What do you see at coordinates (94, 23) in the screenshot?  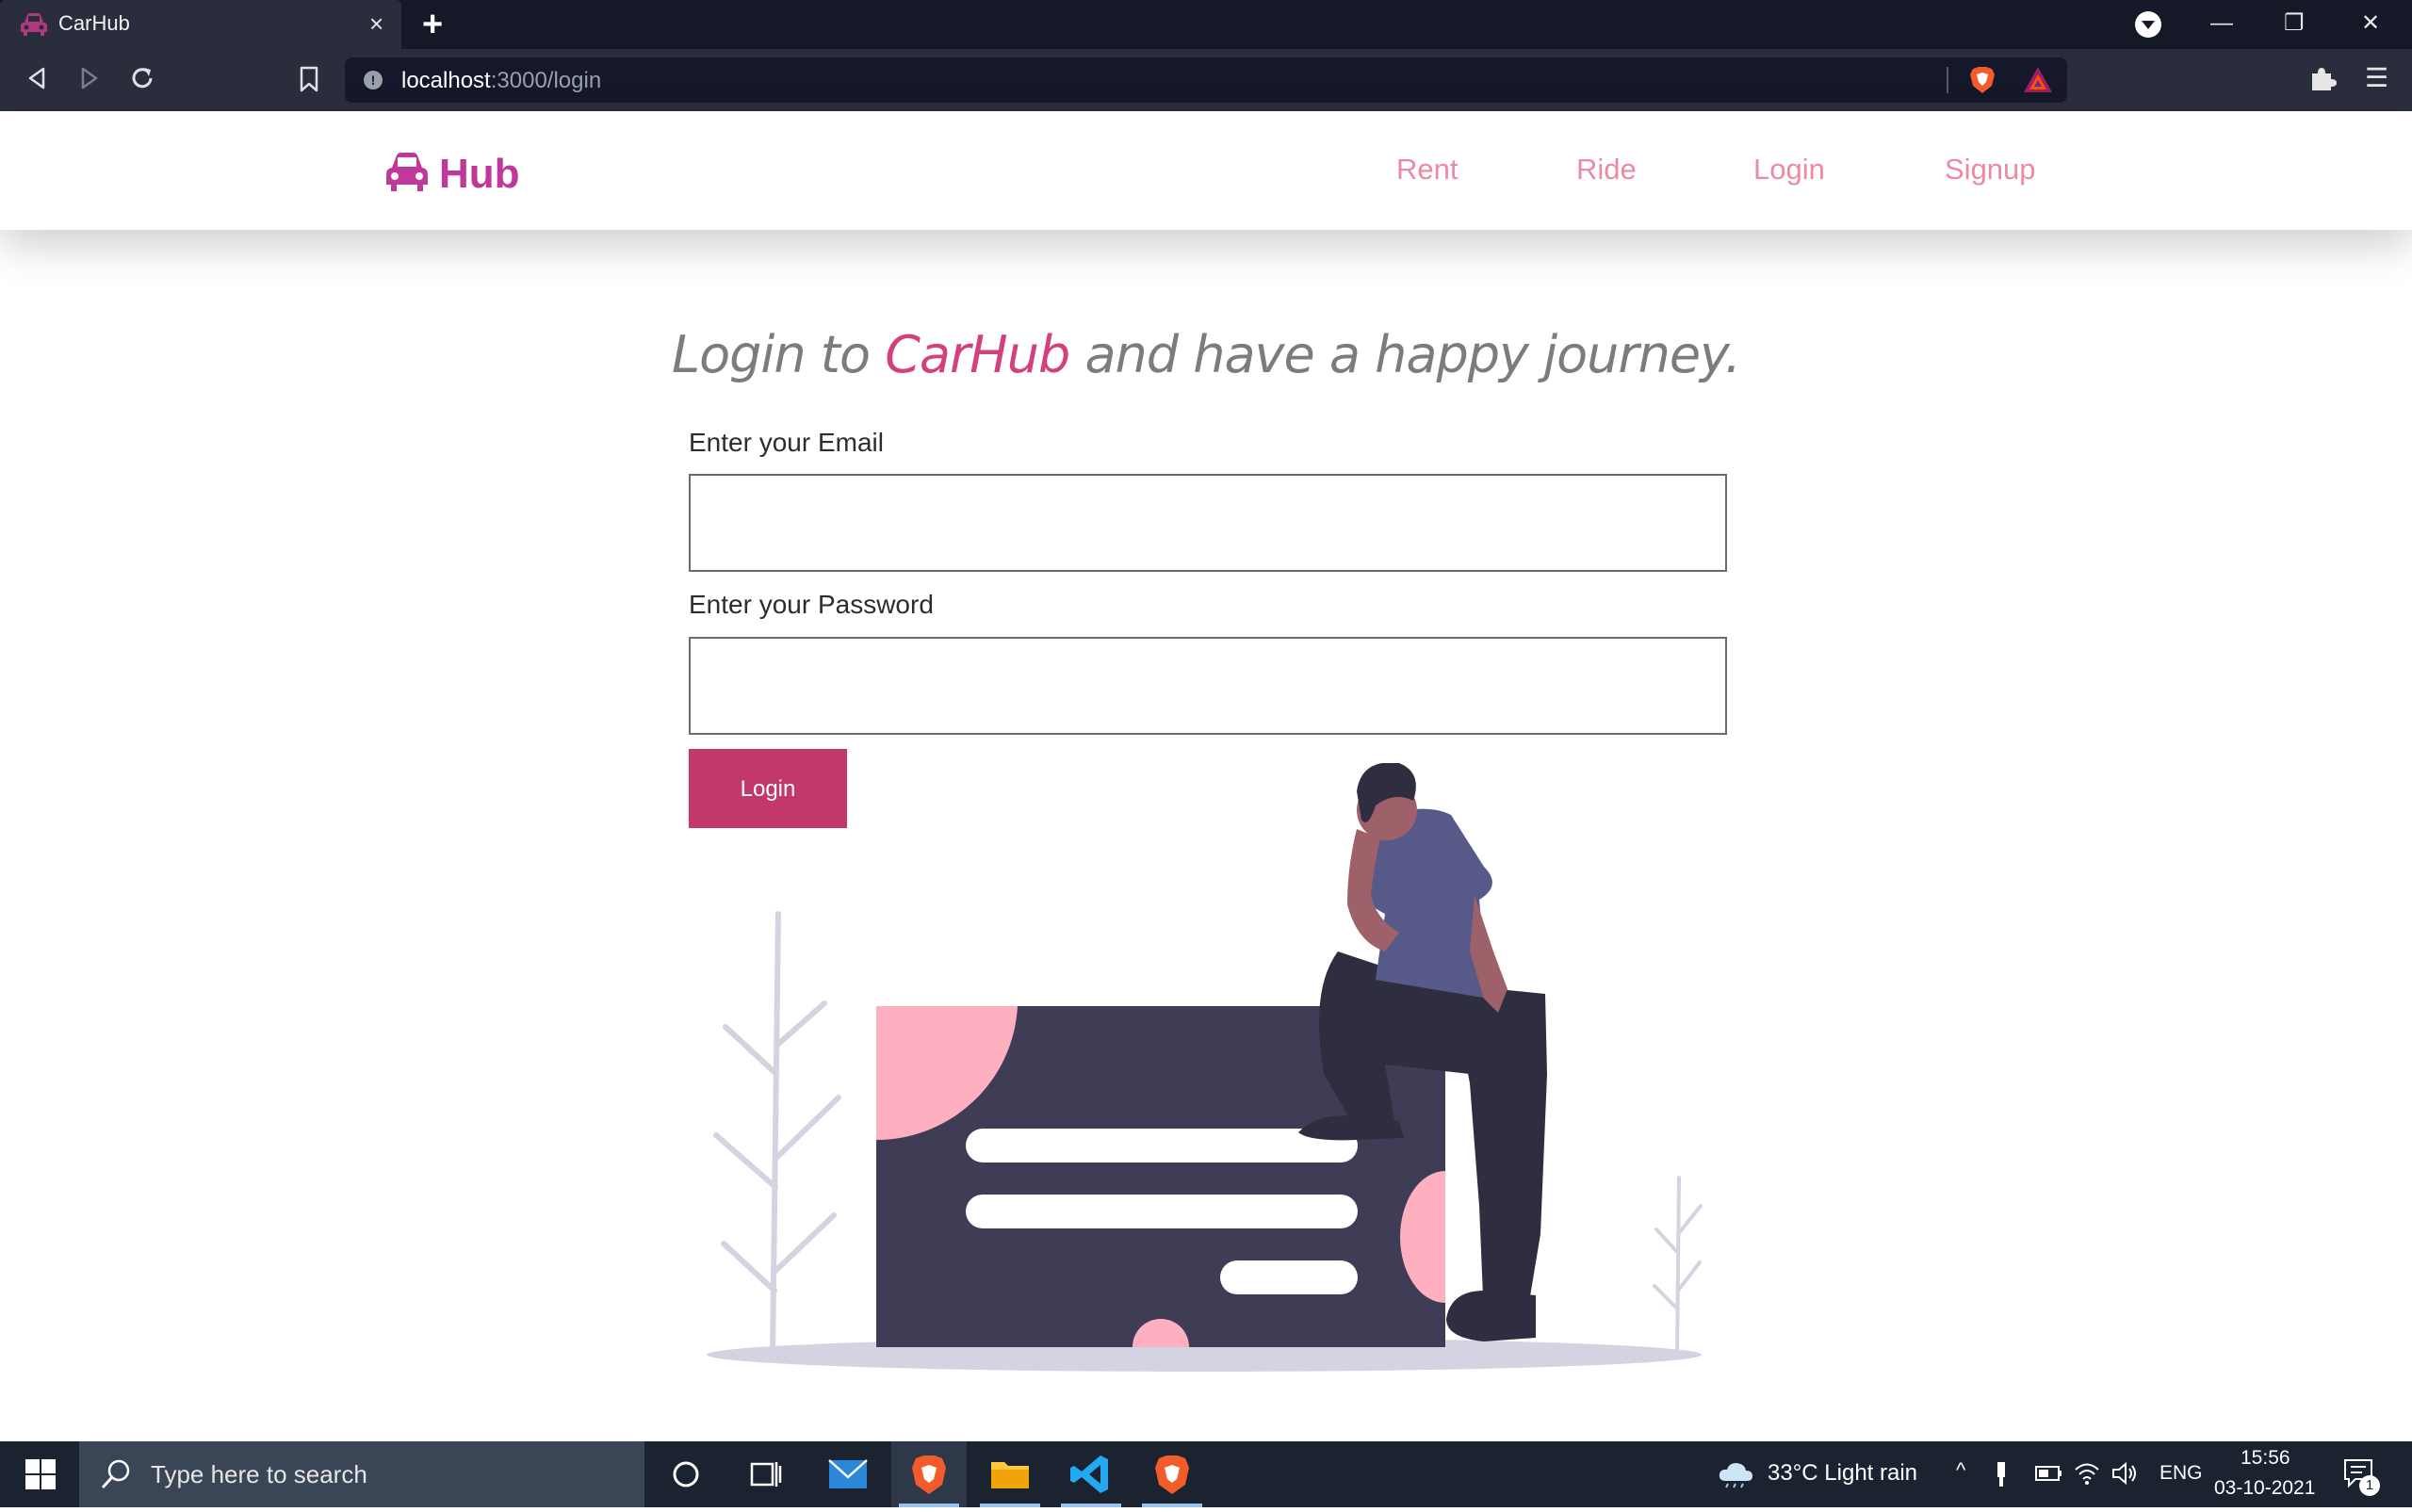 I see `tab-title: CarHub` at bounding box center [94, 23].